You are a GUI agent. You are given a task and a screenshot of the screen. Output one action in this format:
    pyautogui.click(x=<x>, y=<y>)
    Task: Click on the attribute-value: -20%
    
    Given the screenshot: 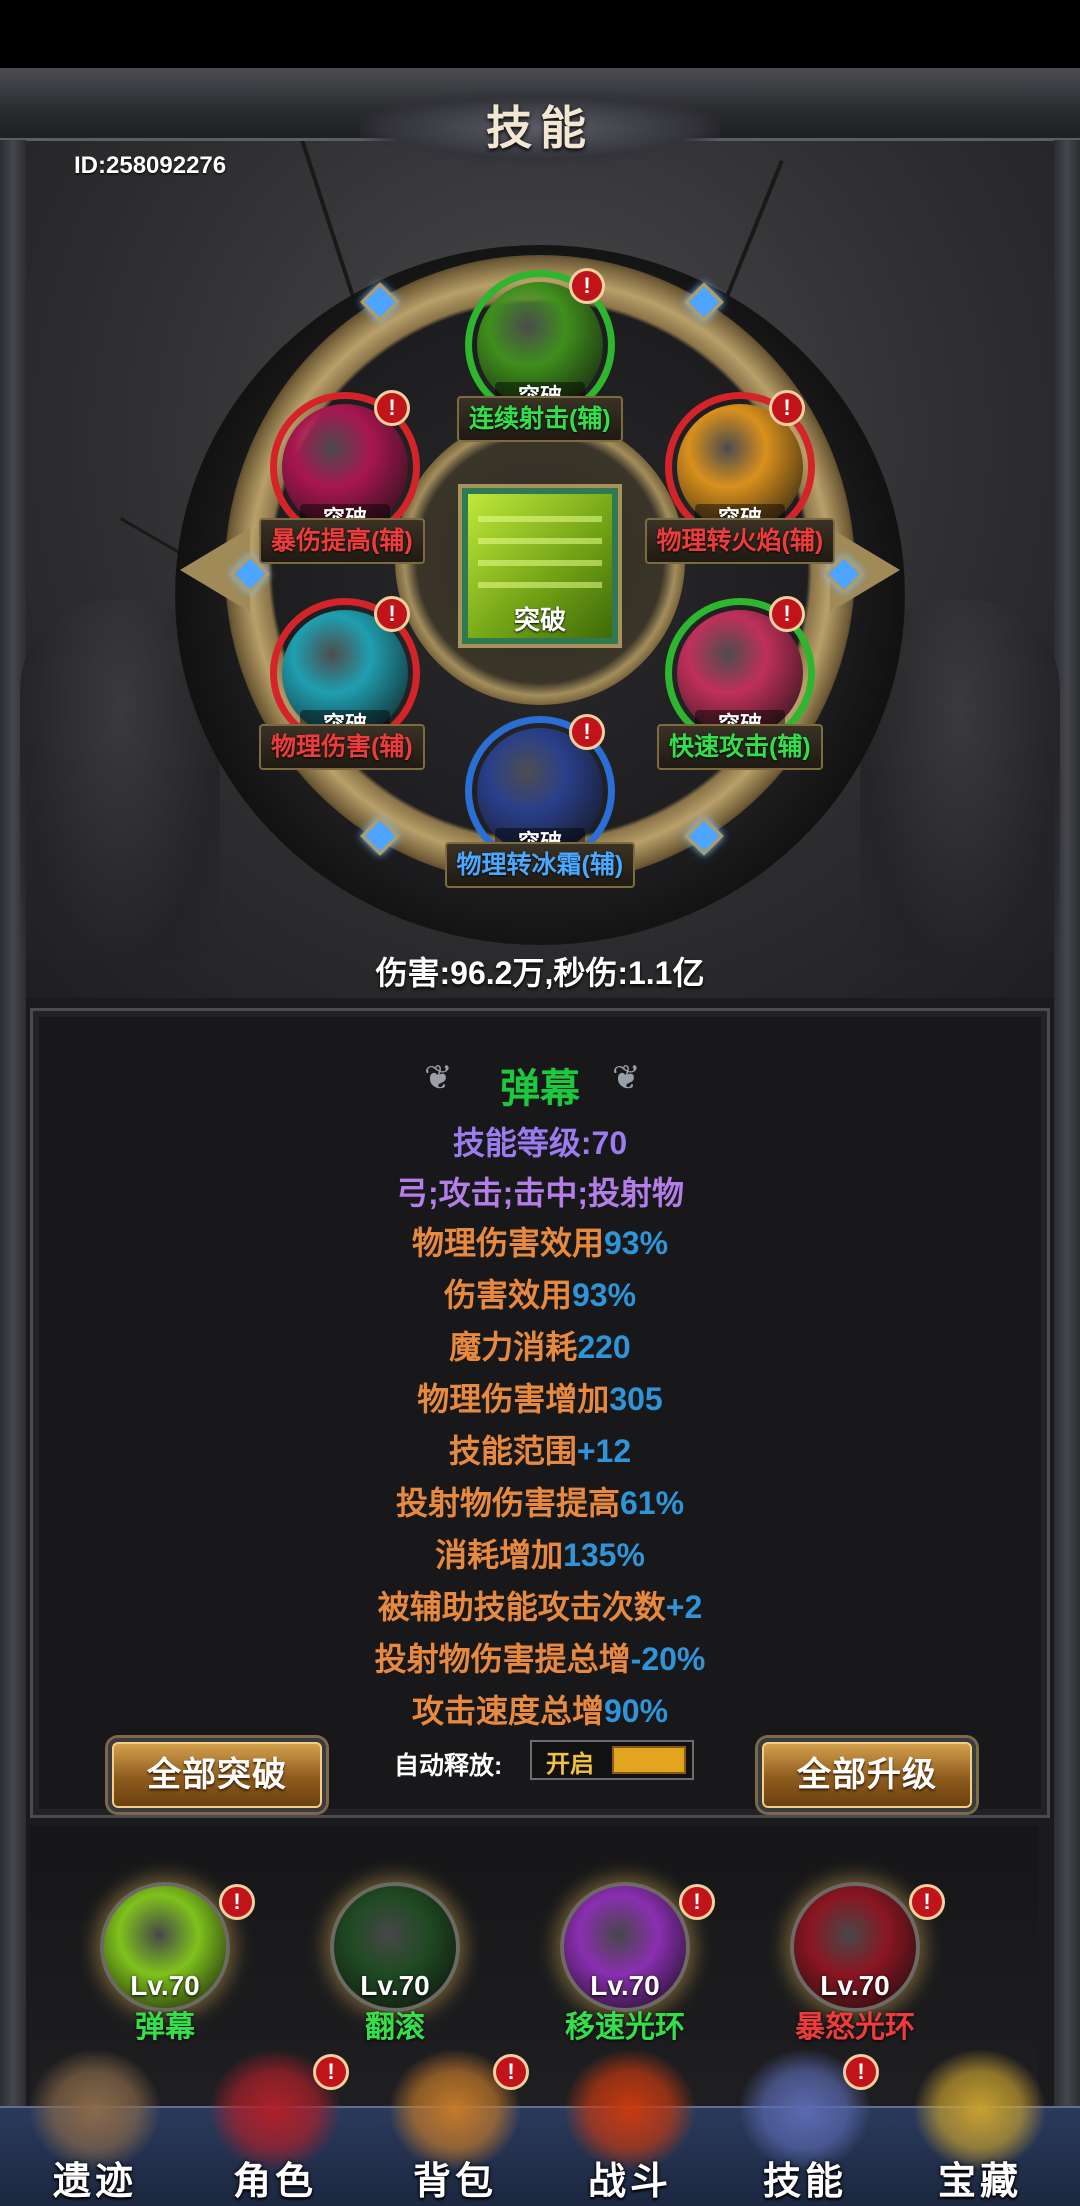 What is the action you would take?
    pyautogui.click(x=668, y=1659)
    